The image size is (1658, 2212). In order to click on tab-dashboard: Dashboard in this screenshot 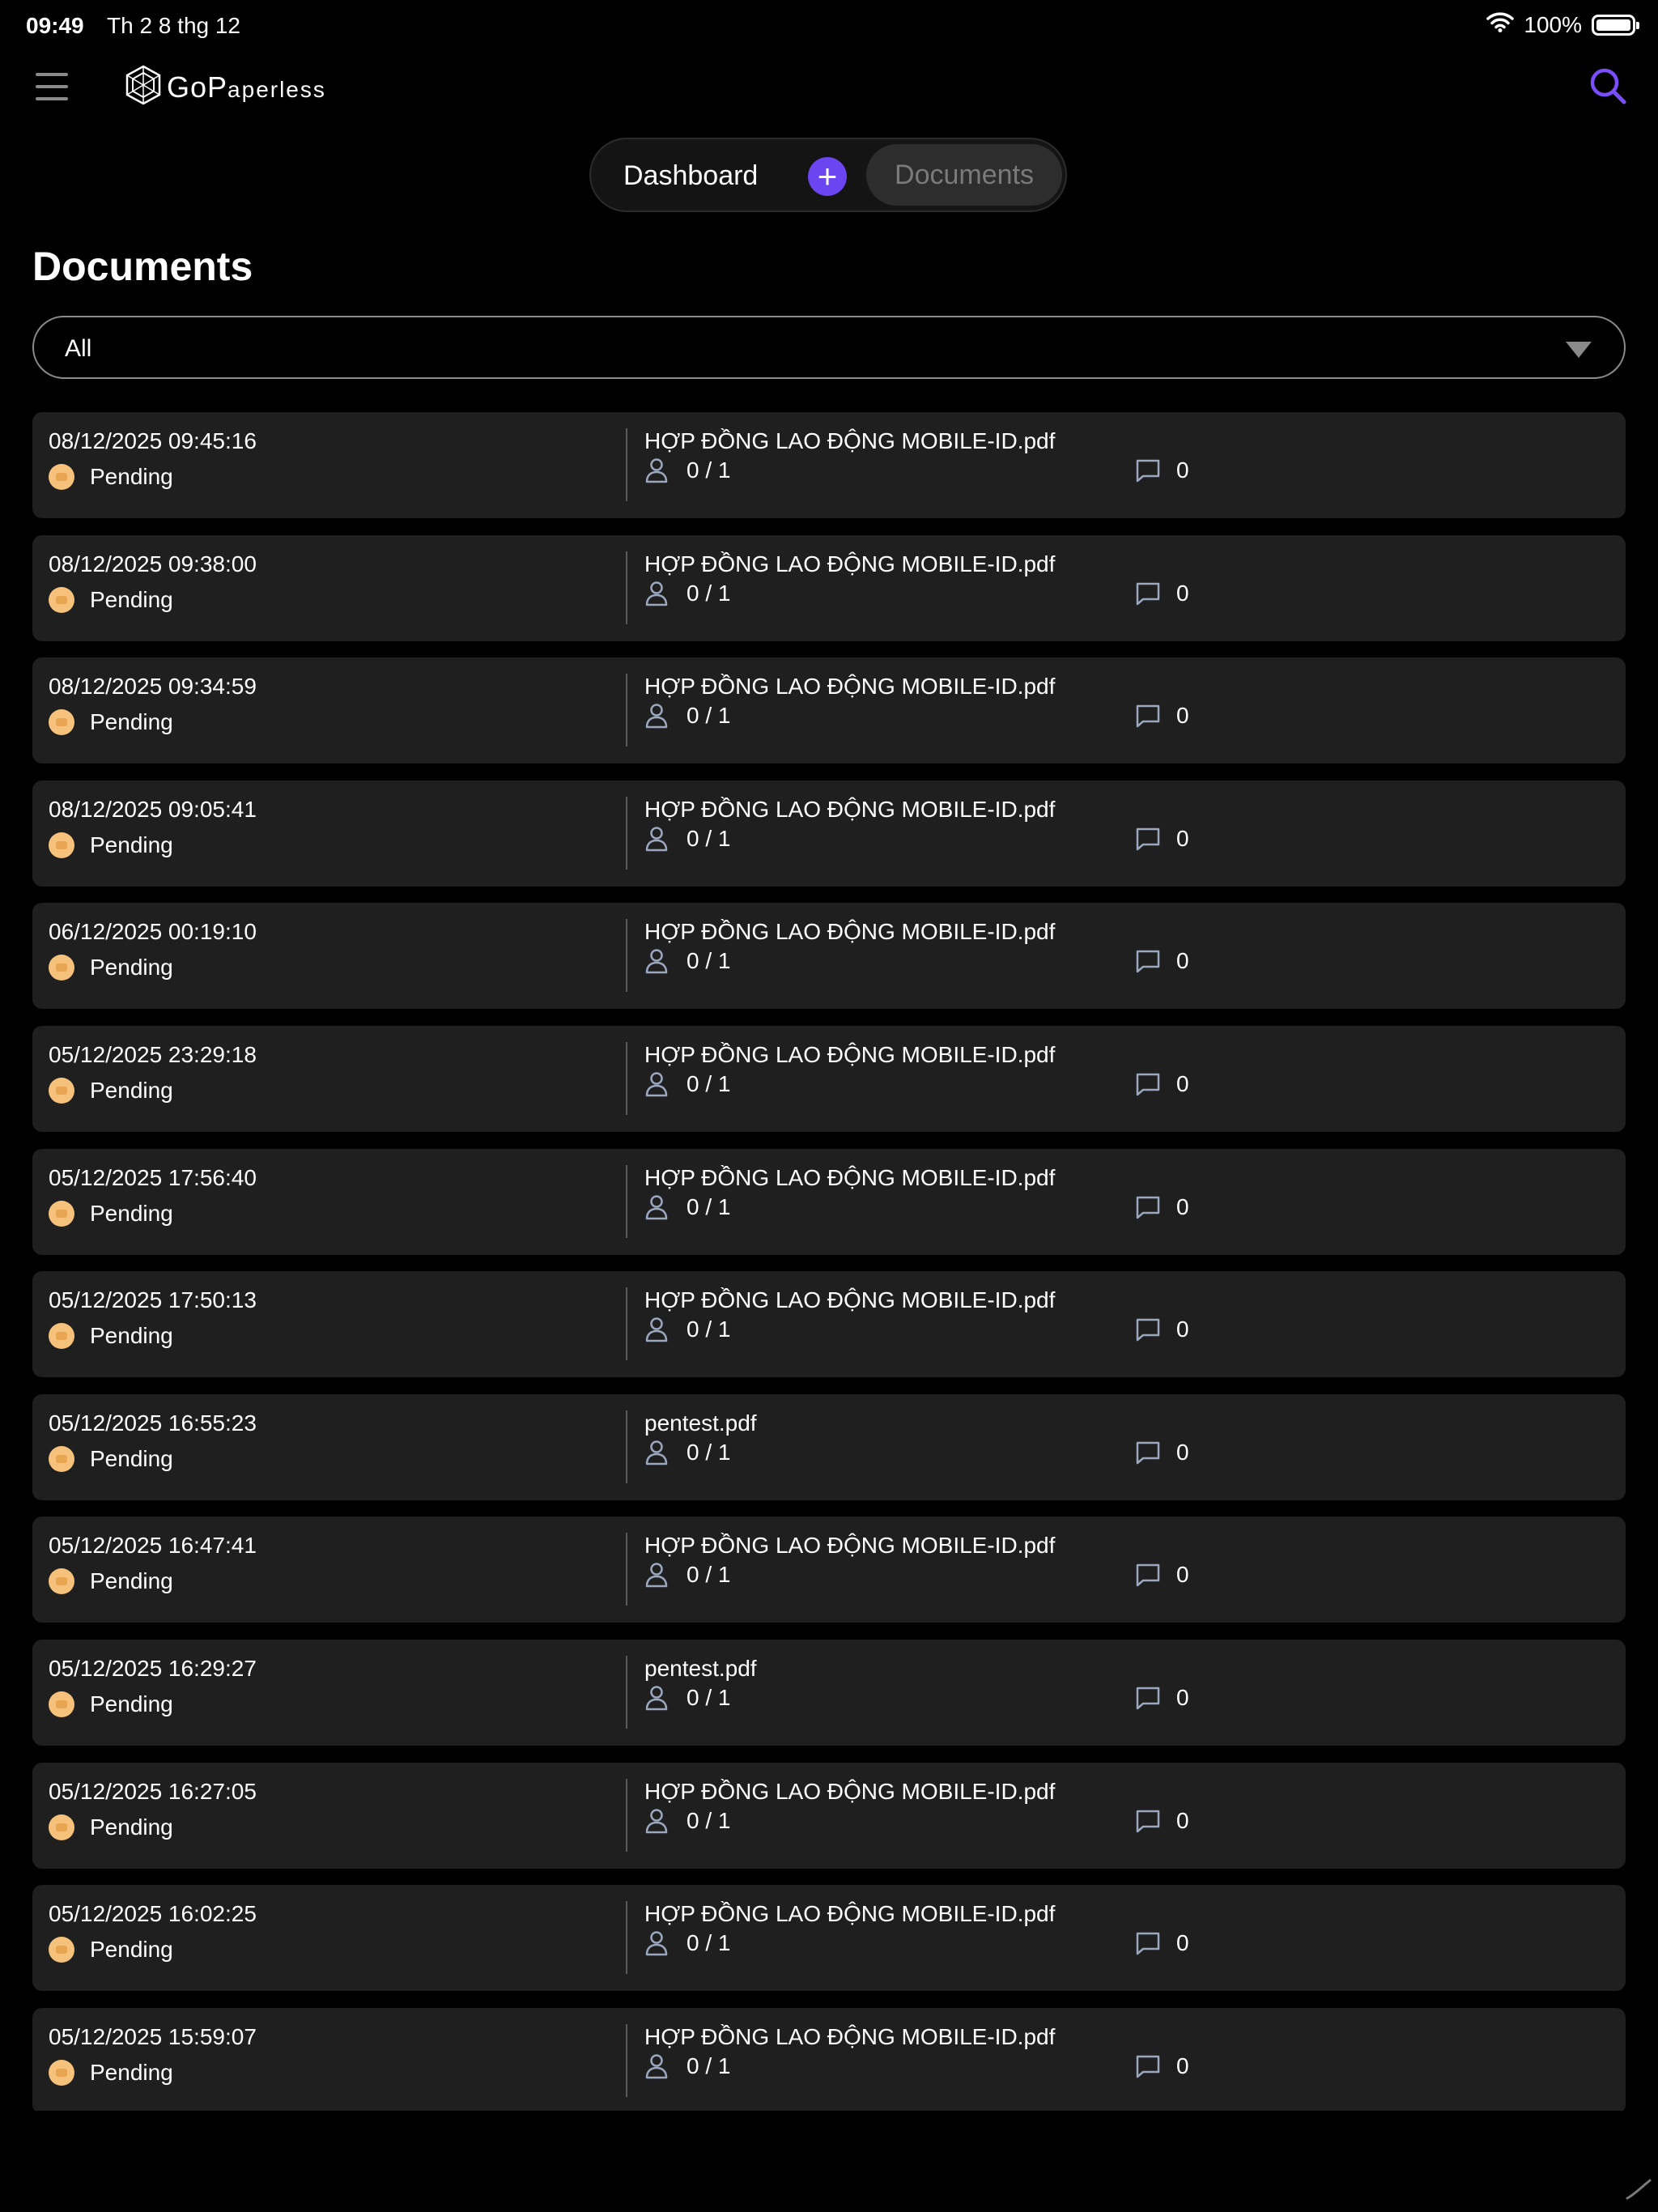, I will do `click(690, 176)`.